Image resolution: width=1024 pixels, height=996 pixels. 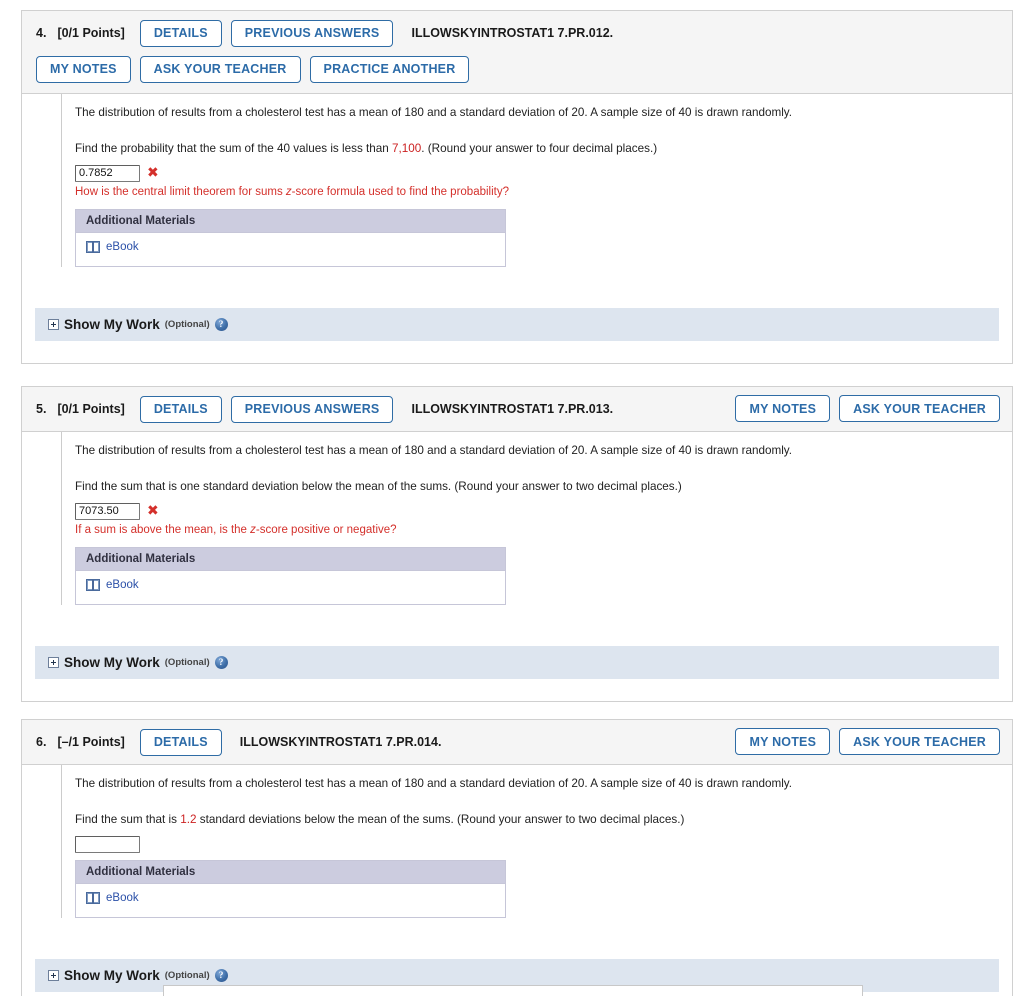 I want to click on answer-row, so click(x=543, y=844).